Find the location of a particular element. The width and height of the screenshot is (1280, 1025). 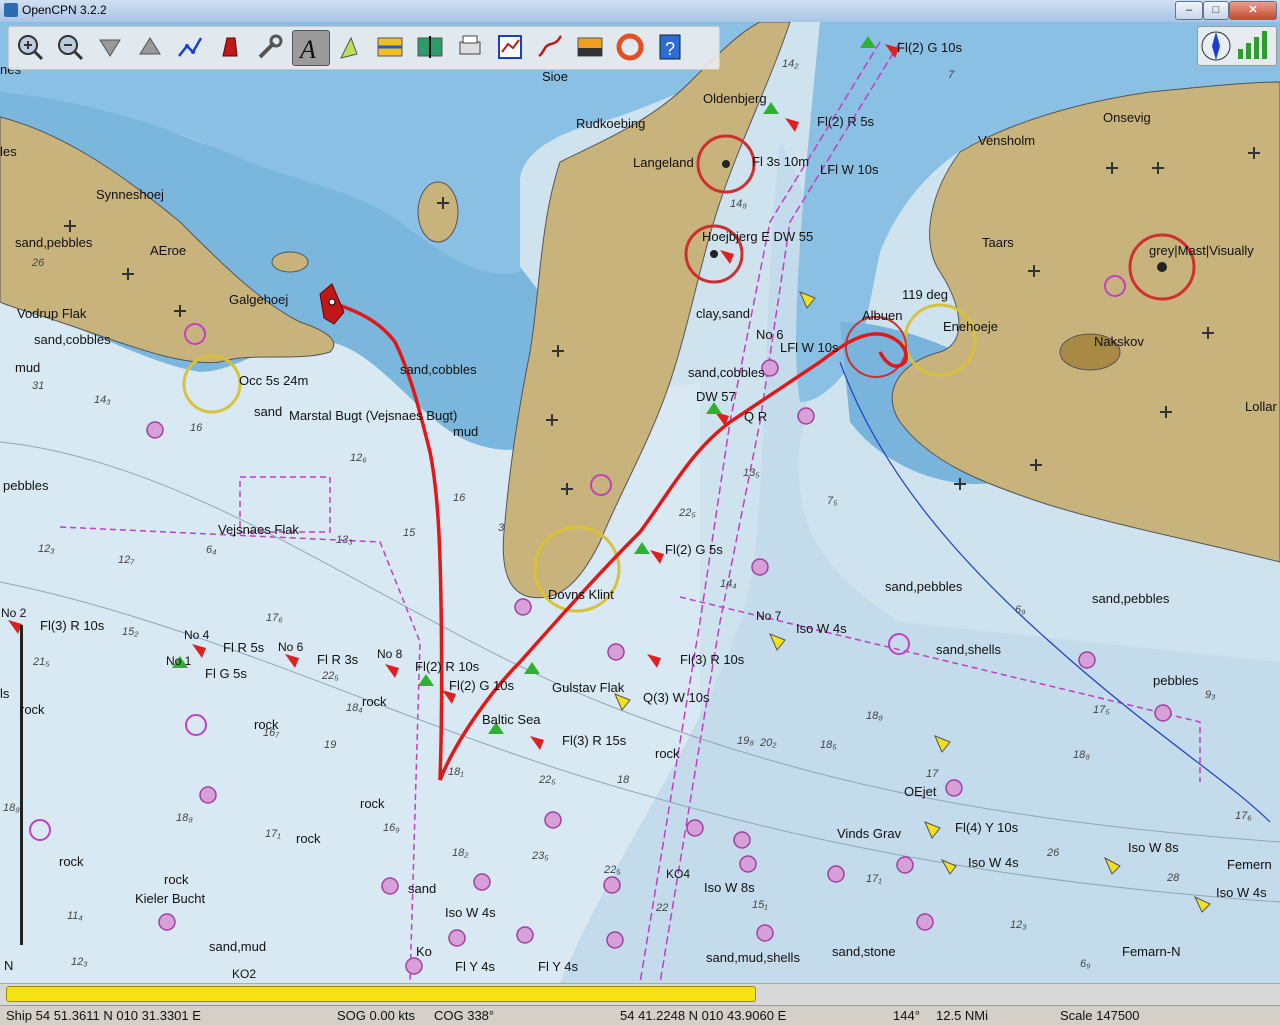

maximize-button: □ is located at coordinates (1216, 10).